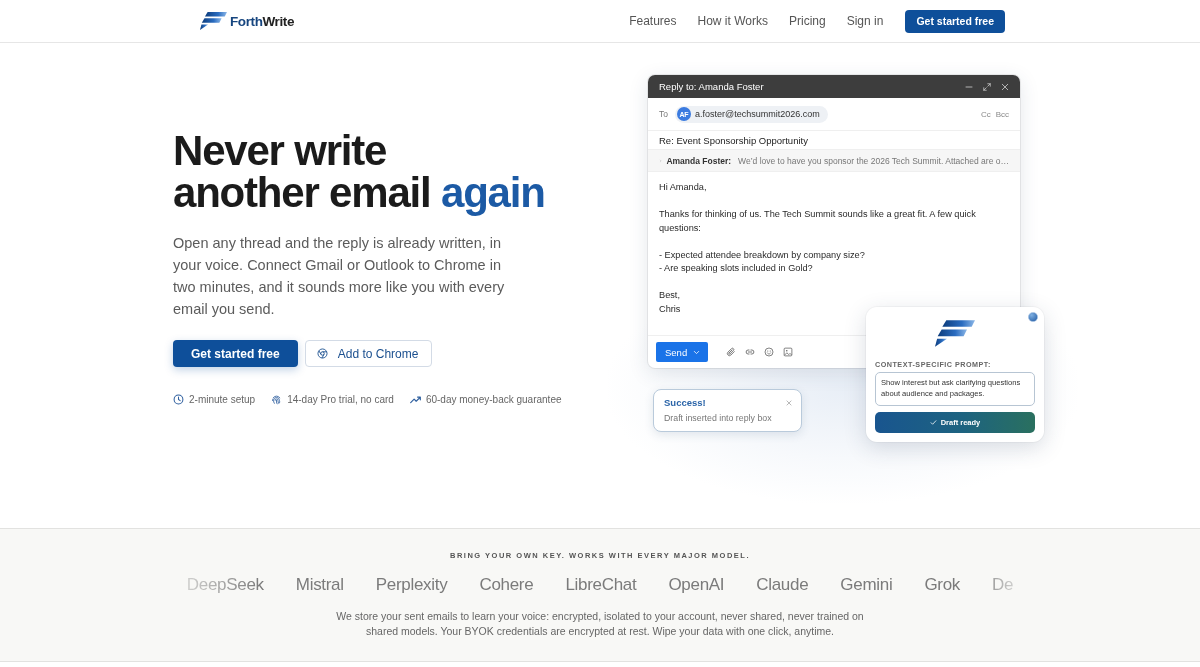  I want to click on model-name: Claude, so click(782, 585).